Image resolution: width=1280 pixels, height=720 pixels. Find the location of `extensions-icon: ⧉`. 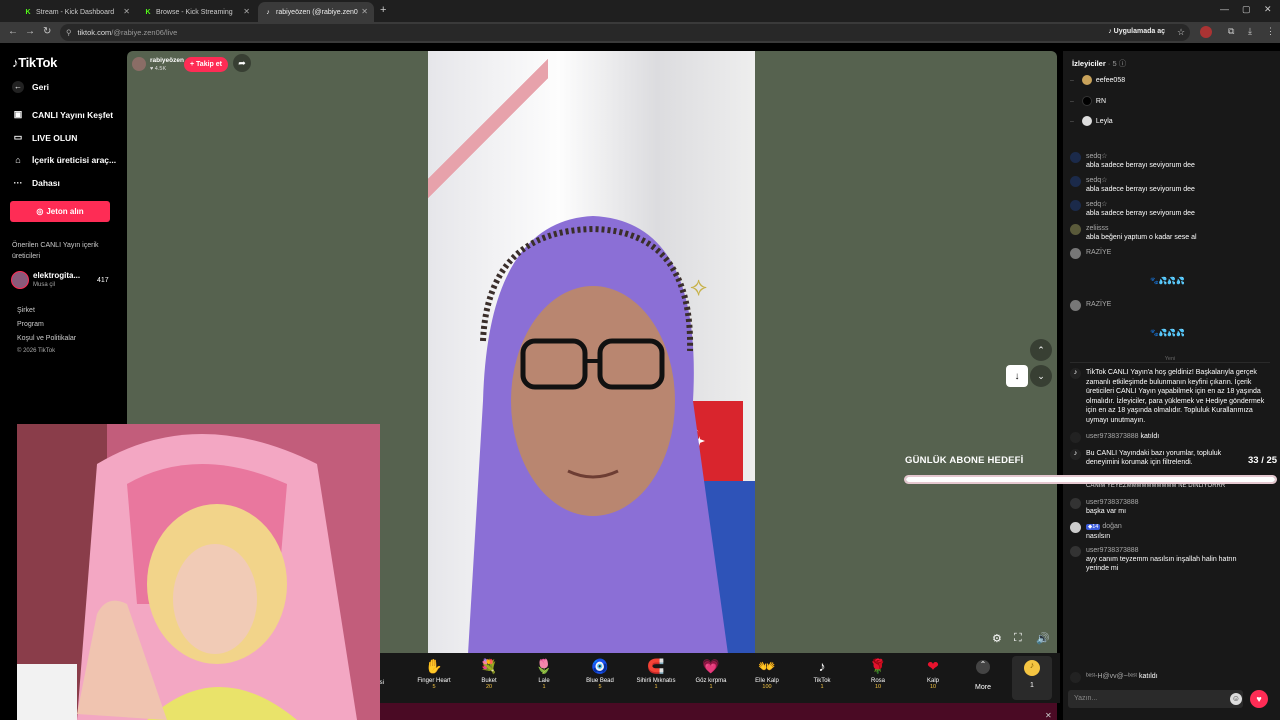

extensions-icon: ⧉ is located at coordinates (1231, 31).